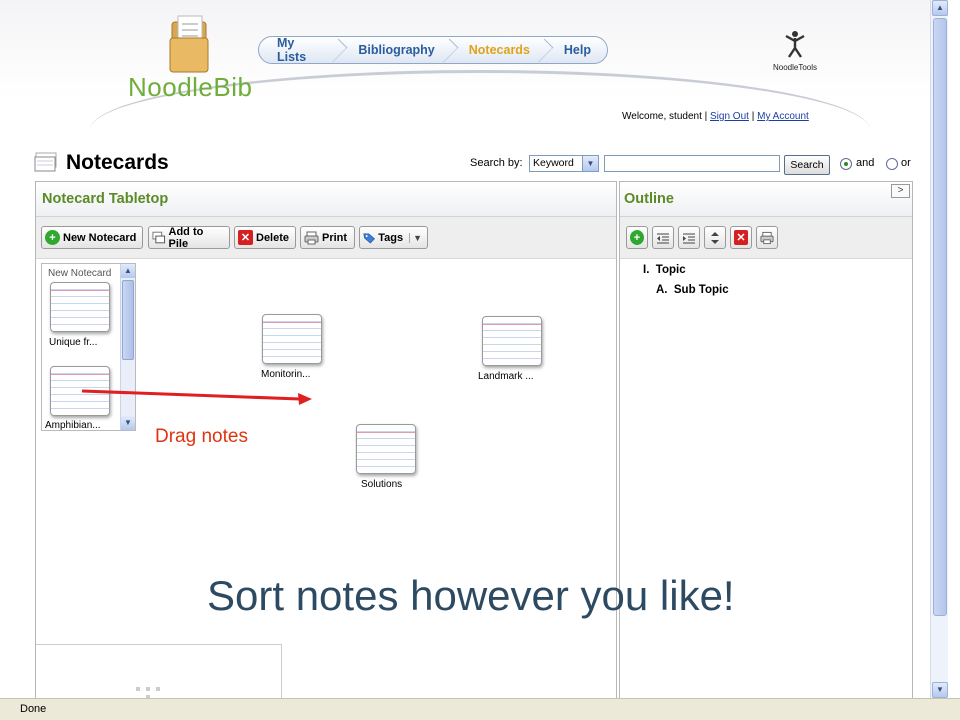 The width and height of the screenshot is (960, 720). What do you see at coordinates (498, 50) in the screenshot?
I see `nav-notecards: Notecards` at bounding box center [498, 50].